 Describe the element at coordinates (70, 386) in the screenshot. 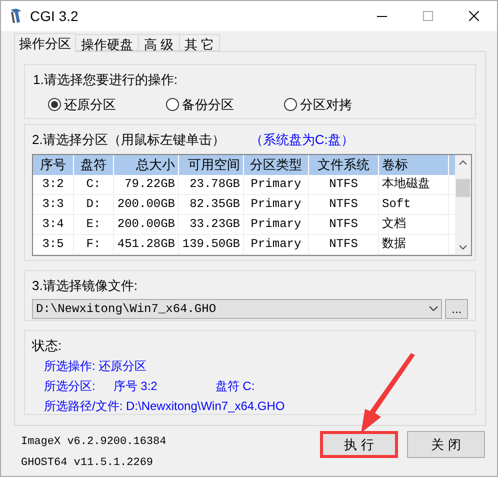

I see `status-text: 所选分区:` at that location.